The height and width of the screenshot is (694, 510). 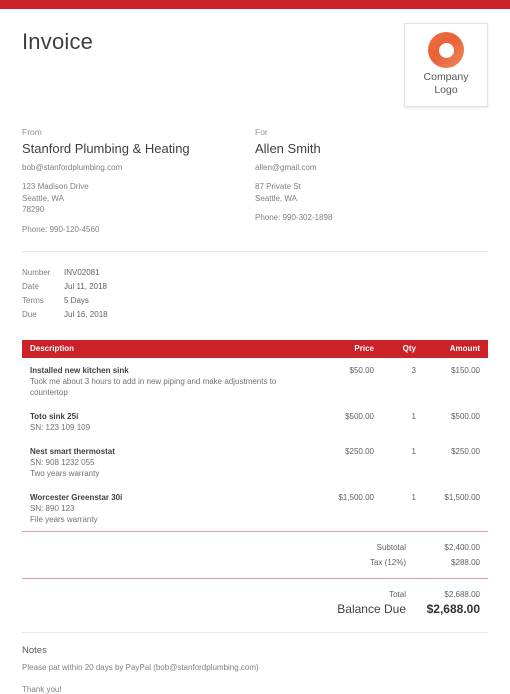 What do you see at coordinates (62, 462) in the screenshot?
I see `item-subtext: SN: 908 1232 055` at bounding box center [62, 462].